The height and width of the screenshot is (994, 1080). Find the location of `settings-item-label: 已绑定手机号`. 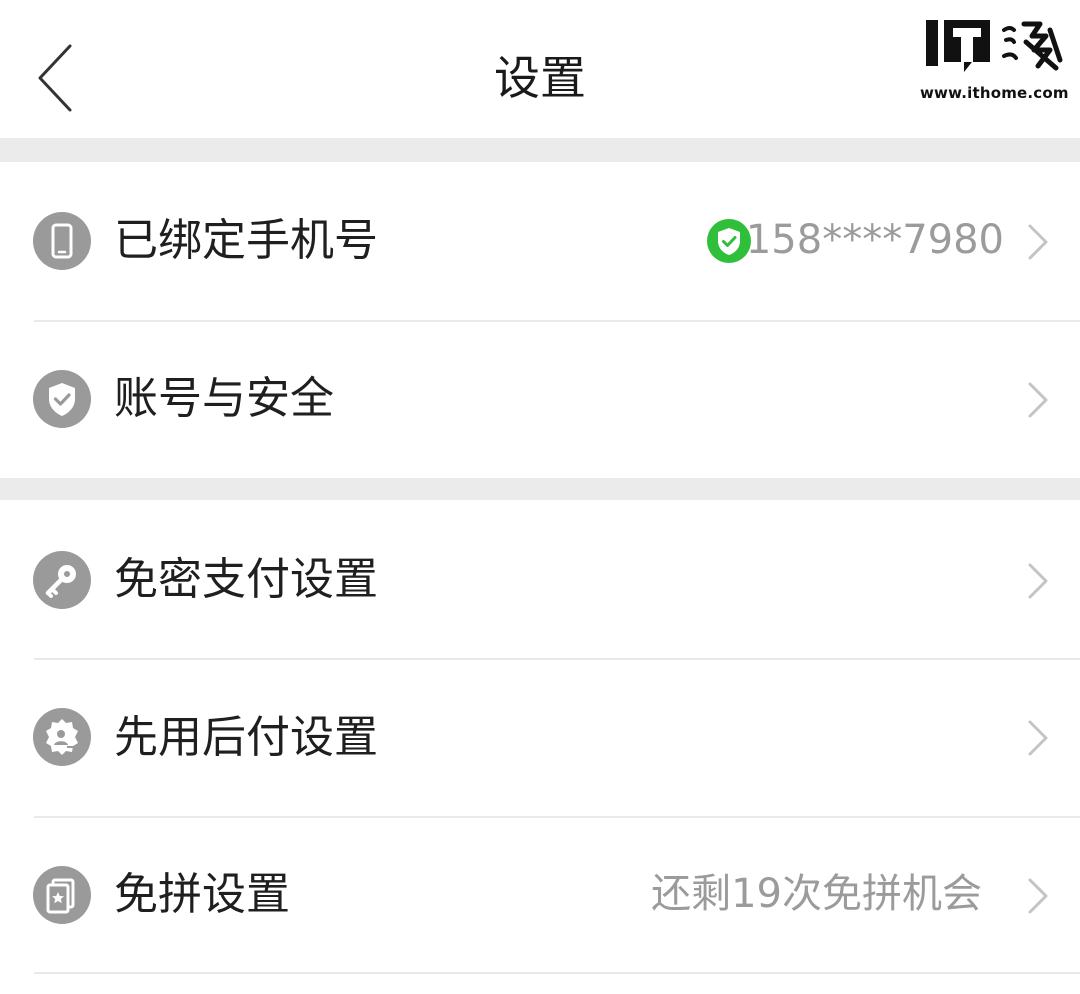

settings-item-label: 已绑定手机号 is located at coordinates (246, 240).